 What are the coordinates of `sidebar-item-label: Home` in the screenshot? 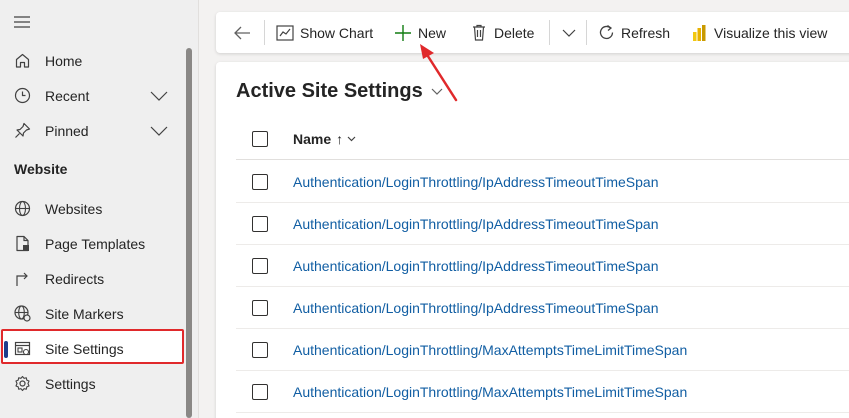 It's located at (64, 60).